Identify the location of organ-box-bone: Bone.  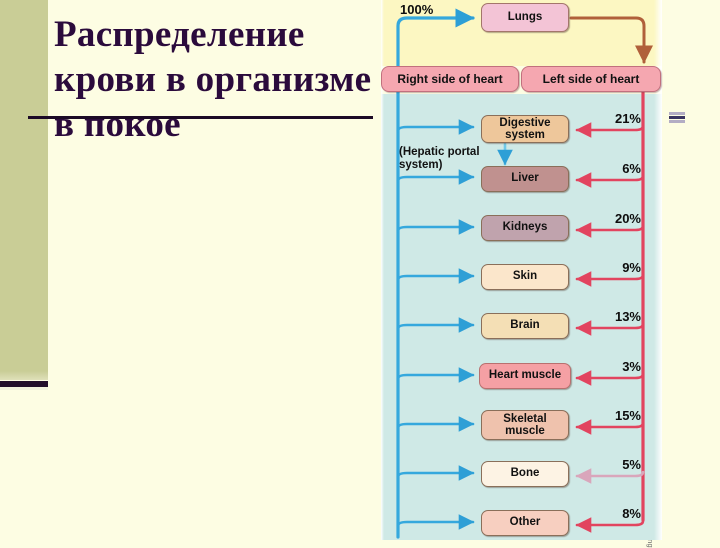
(525, 474).